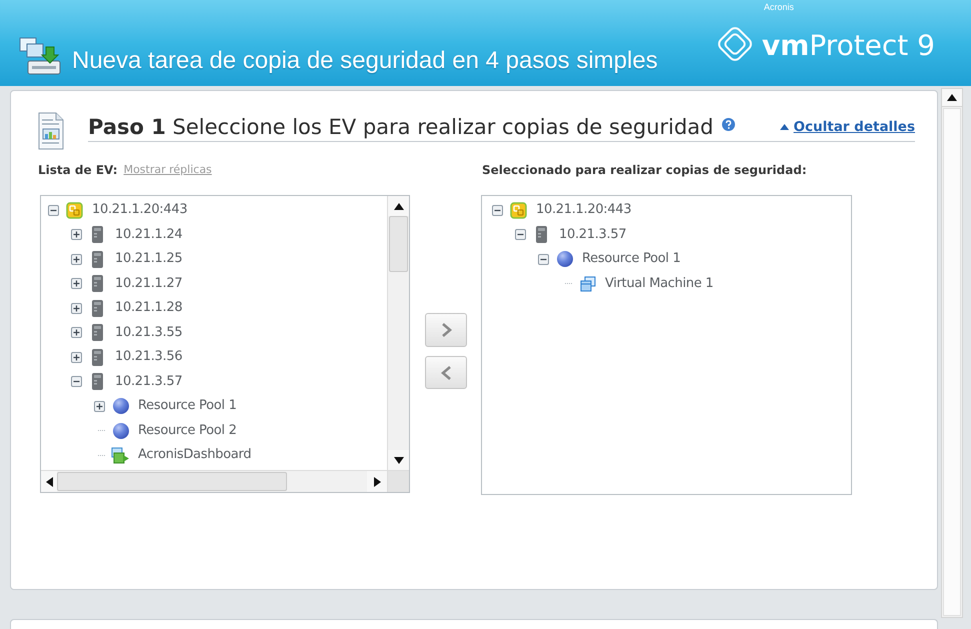 The height and width of the screenshot is (629, 971). Describe the element at coordinates (644, 170) in the screenshot. I see `selected-list-label: Seleccionado para realizar copias de seguridad:` at that location.